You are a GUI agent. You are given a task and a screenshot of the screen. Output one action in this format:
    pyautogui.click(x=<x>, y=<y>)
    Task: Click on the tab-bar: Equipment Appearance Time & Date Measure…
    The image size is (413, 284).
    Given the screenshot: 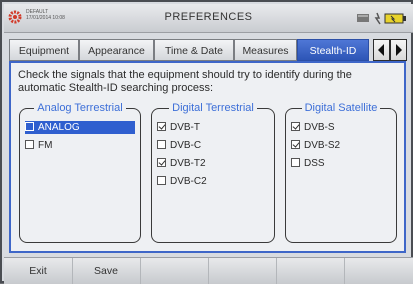 What is the action you would take?
    pyautogui.click(x=198, y=50)
    